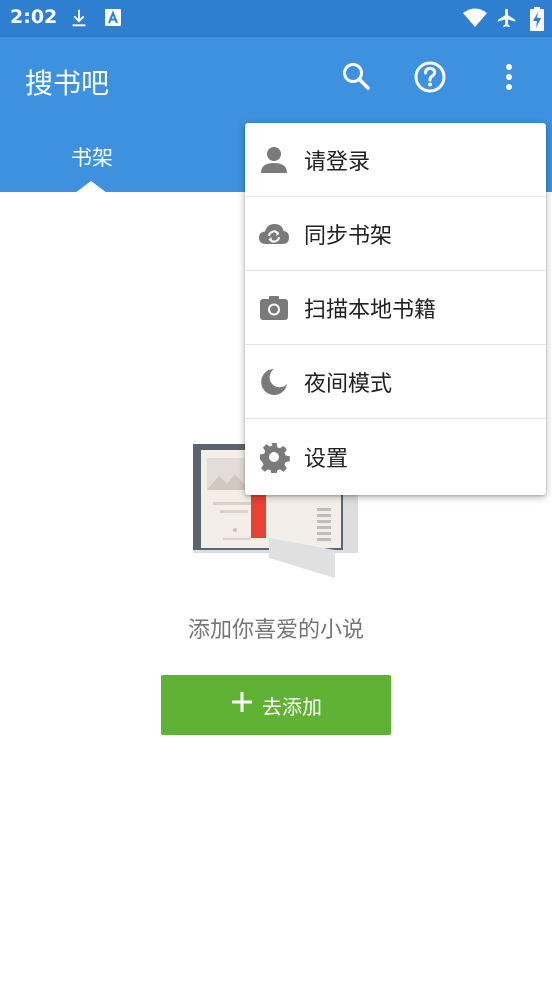 Image resolution: width=552 pixels, height=981 pixels. What do you see at coordinates (91, 187) in the screenshot?
I see `tab-indicator` at bounding box center [91, 187].